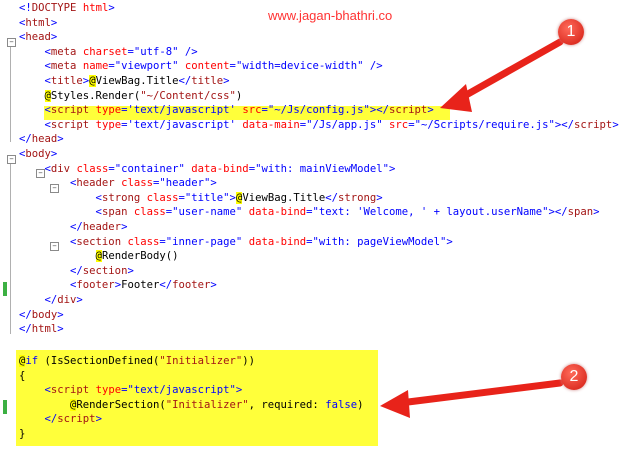 This screenshot has width=630, height=450. Describe the element at coordinates (571, 32) in the screenshot. I see `badge-1: 1` at that location.